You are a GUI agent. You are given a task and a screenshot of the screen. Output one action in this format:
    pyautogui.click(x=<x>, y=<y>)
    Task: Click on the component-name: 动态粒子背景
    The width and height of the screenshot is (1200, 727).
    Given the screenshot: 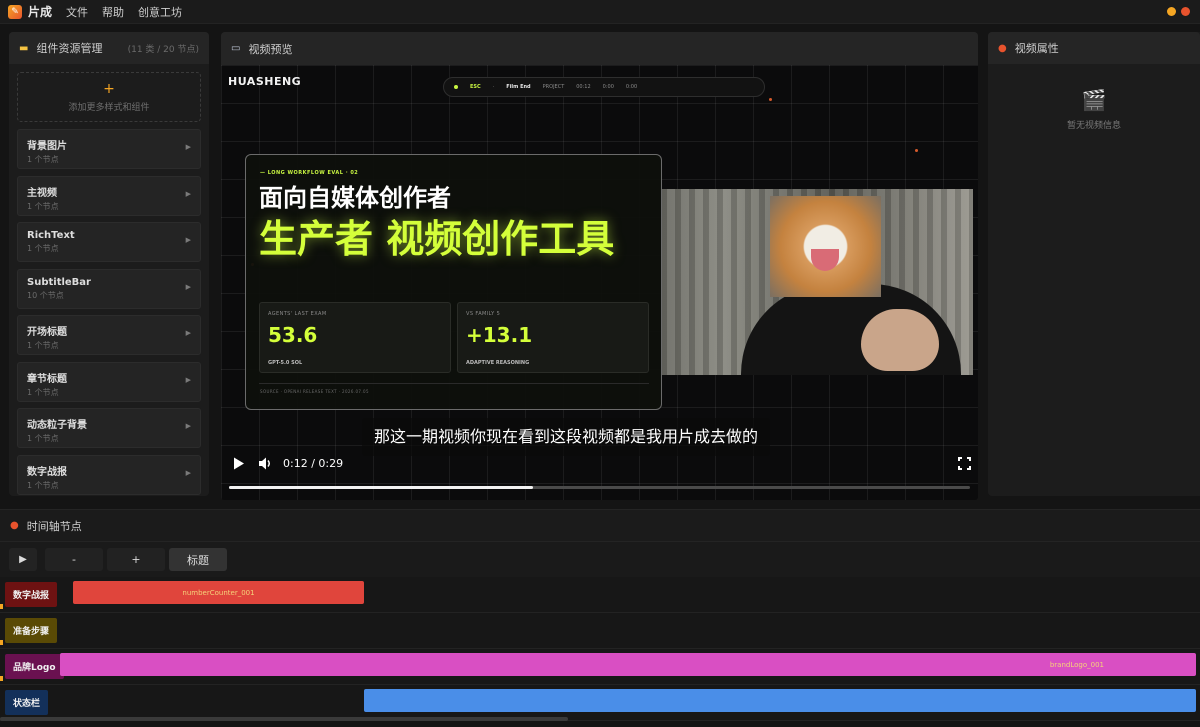 What is the action you would take?
    pyautogui.click(x=57, y=425)
    